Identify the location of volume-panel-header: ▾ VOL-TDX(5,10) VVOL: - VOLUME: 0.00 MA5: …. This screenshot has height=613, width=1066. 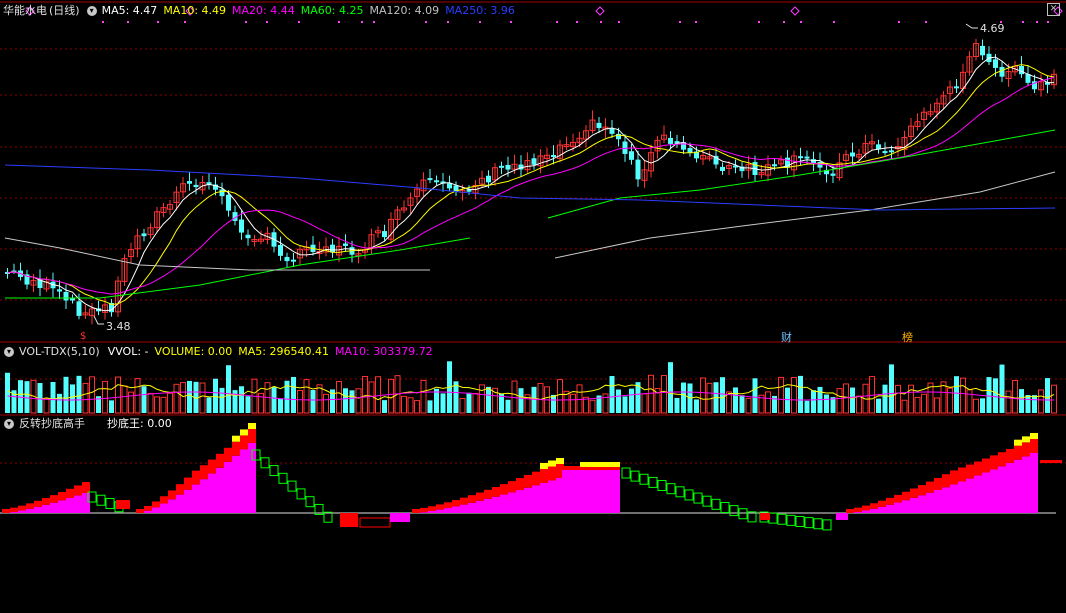
(223, 352).